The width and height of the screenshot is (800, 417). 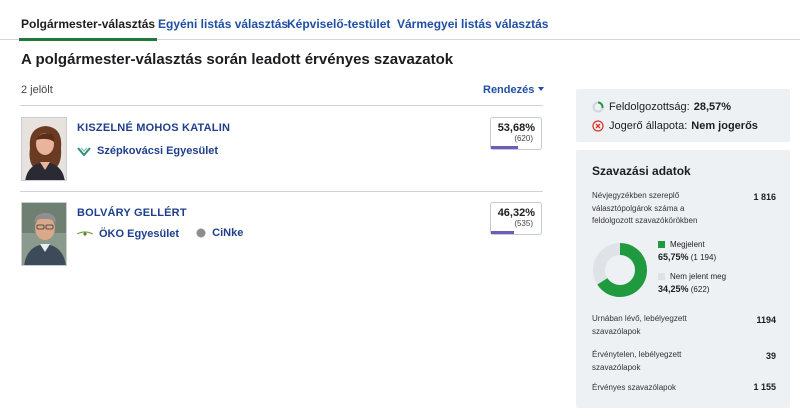 I want to click on processing-status: Feldolgozottság: 28,57%, so click(x=661, y=107).